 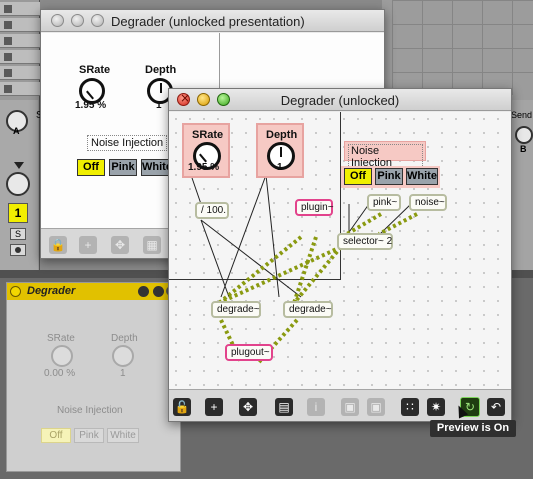 I want to click on divide-object: / 100., so click(x=212, y=210).